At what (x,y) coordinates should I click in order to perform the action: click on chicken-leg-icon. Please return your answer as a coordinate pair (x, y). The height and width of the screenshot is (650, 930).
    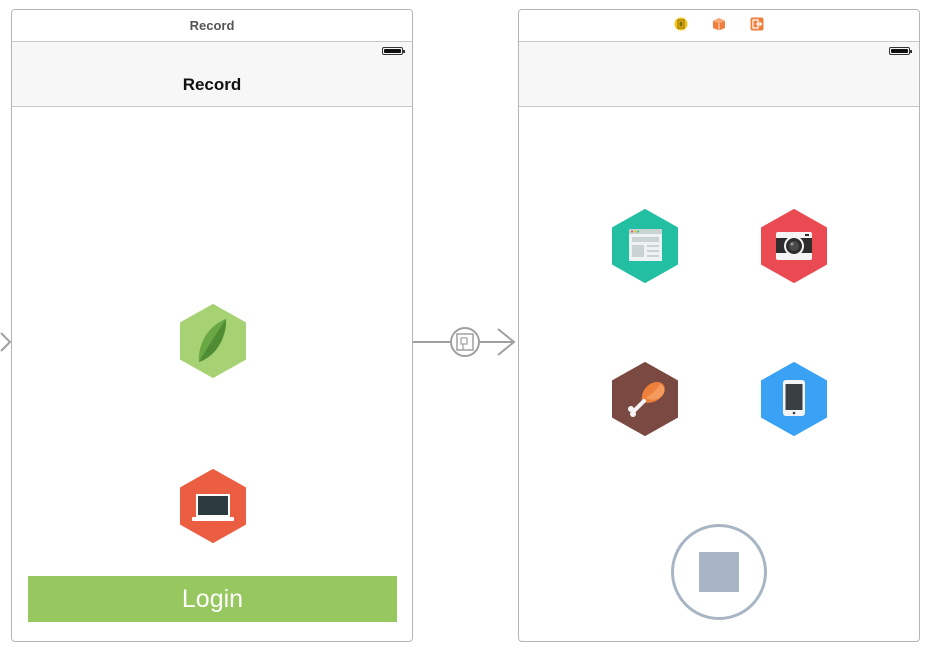
    Looking at the image, I should click on (645, 399).